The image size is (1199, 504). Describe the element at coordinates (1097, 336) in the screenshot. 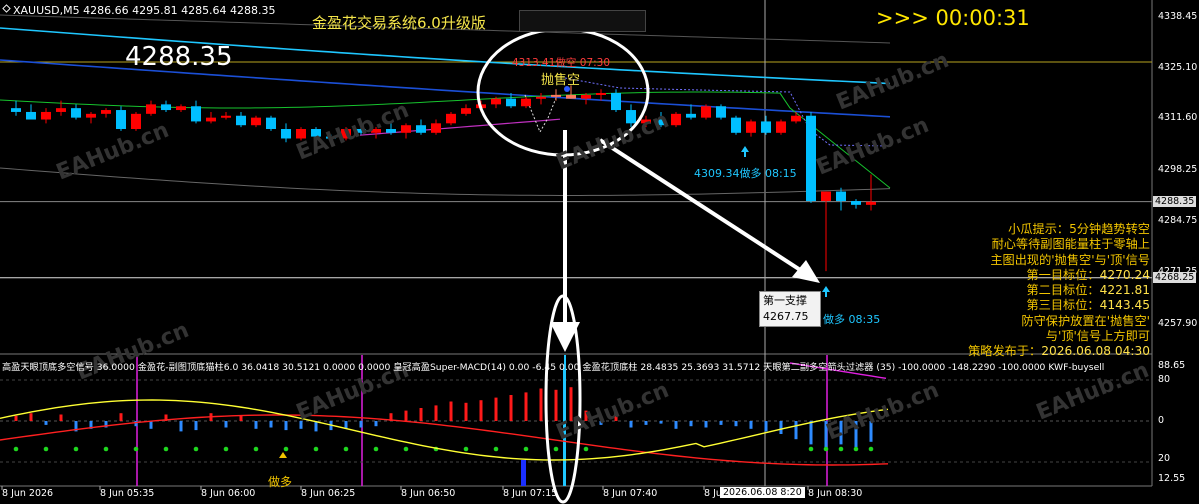

I see `tip-line: 与'顶'信号上方即可` at that location.